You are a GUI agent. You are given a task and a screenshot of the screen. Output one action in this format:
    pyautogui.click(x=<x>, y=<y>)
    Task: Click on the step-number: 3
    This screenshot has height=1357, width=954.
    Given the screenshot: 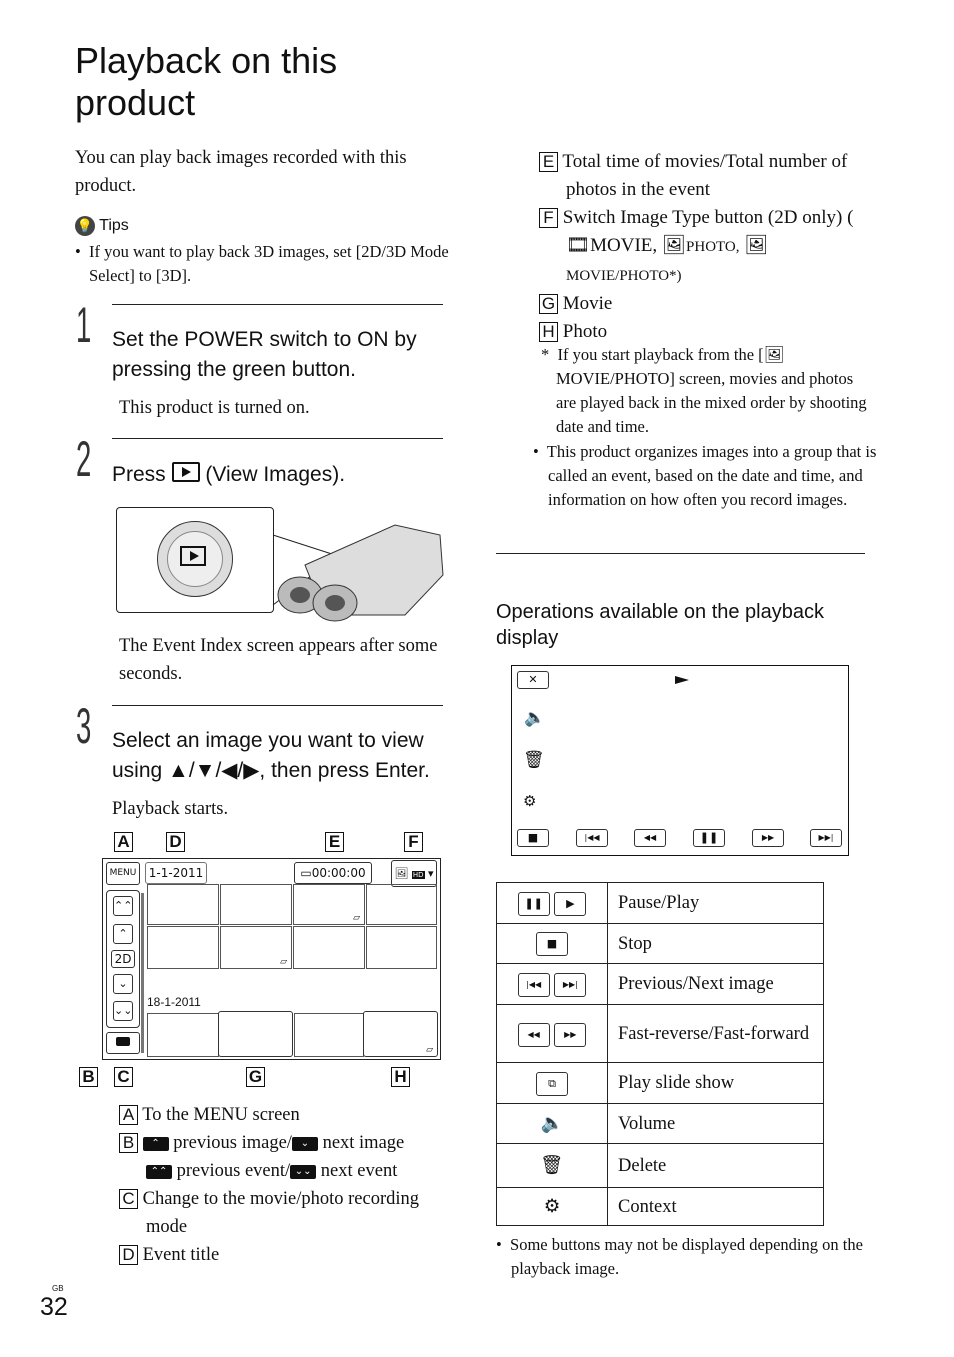 What is the action you would take?
    pyautogui.click(x=84, y=726)
    